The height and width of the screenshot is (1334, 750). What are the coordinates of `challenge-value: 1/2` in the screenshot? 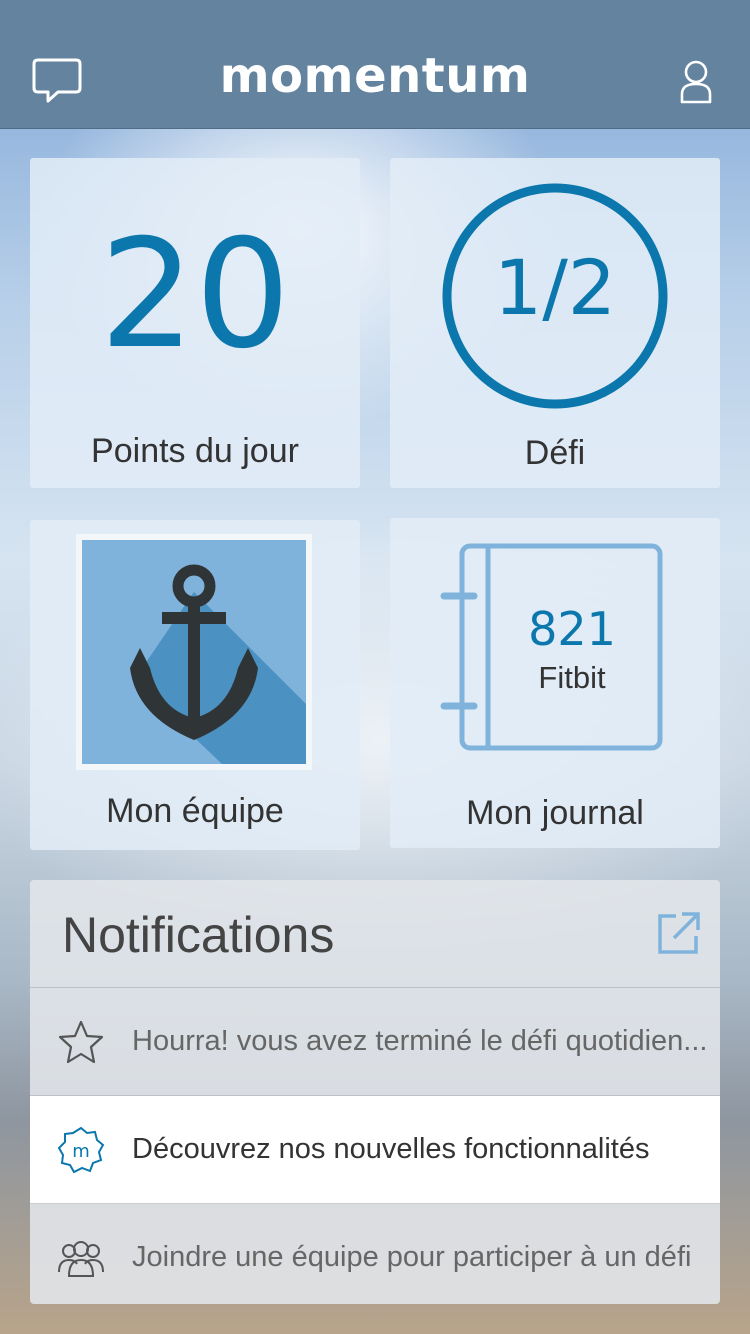 It's located at (555, 287).